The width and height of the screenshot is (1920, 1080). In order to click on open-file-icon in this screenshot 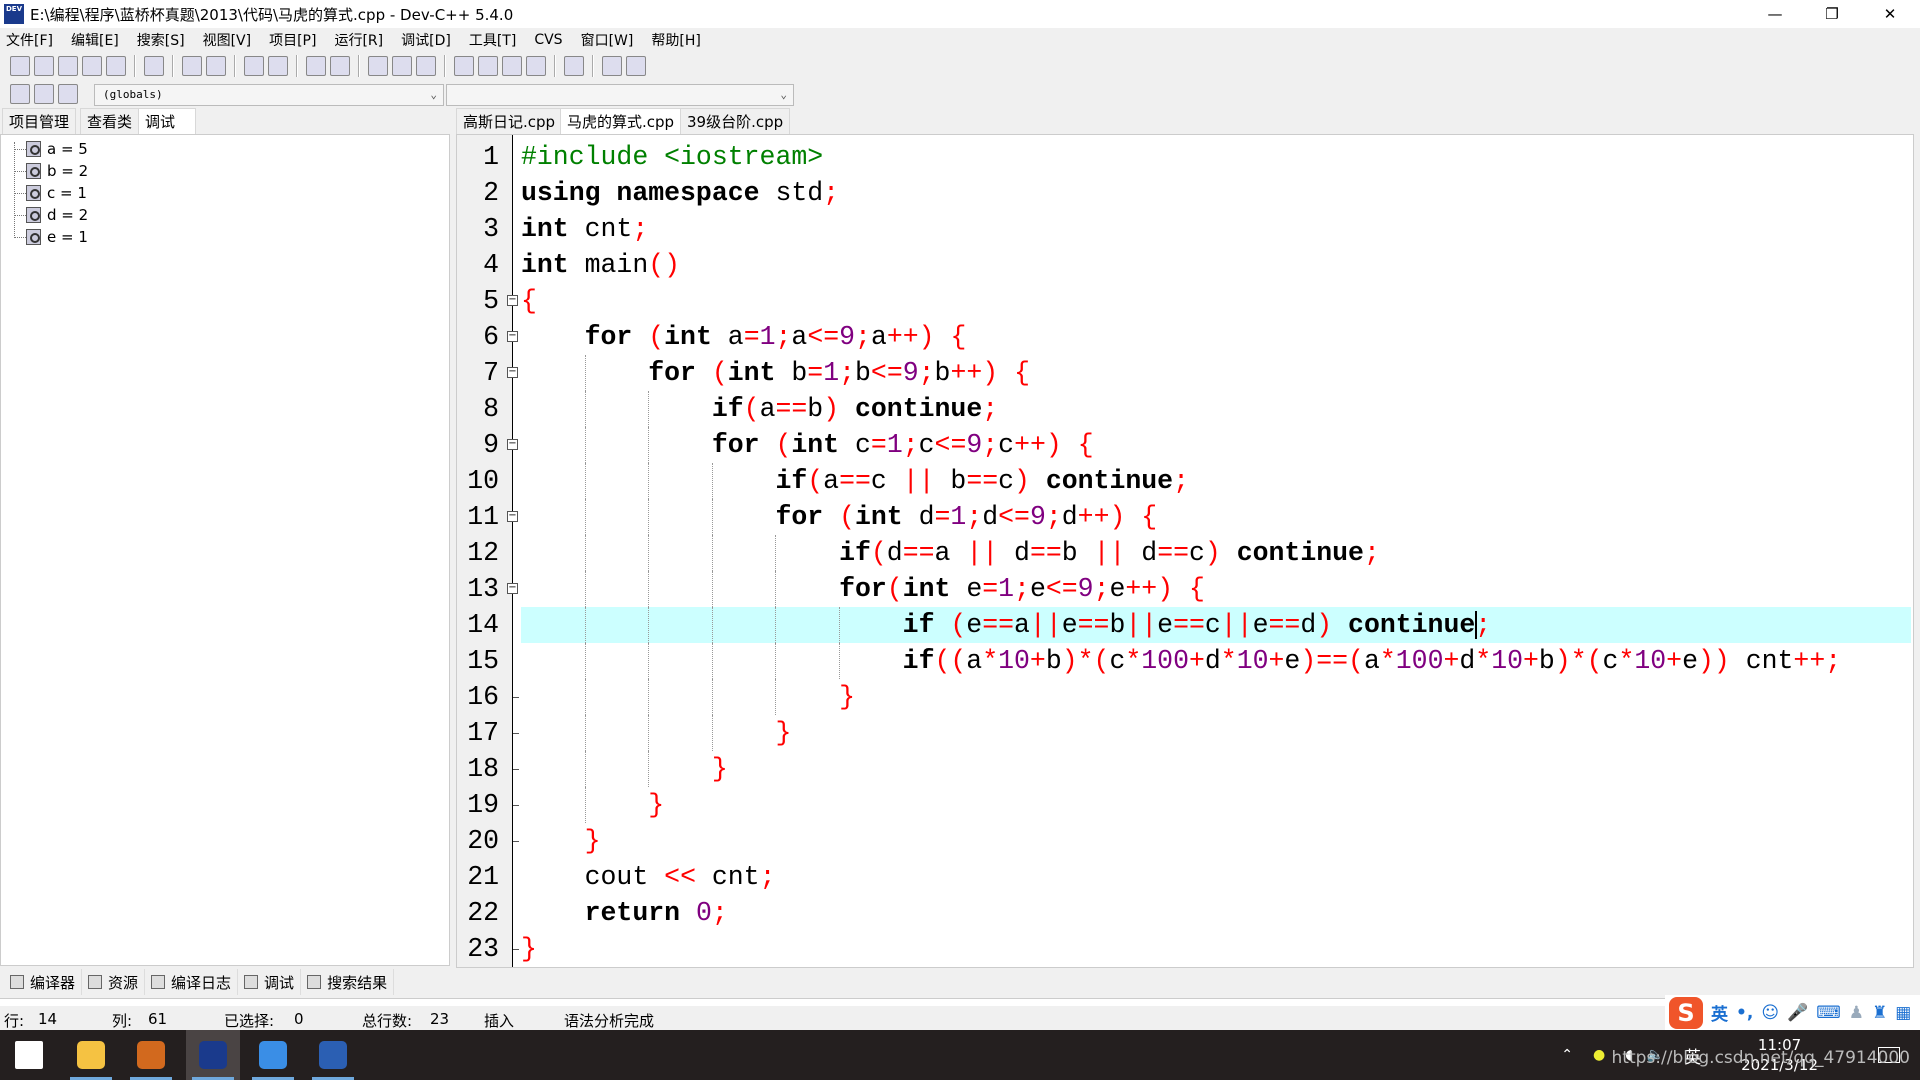, I will do `click(44, 66)`.